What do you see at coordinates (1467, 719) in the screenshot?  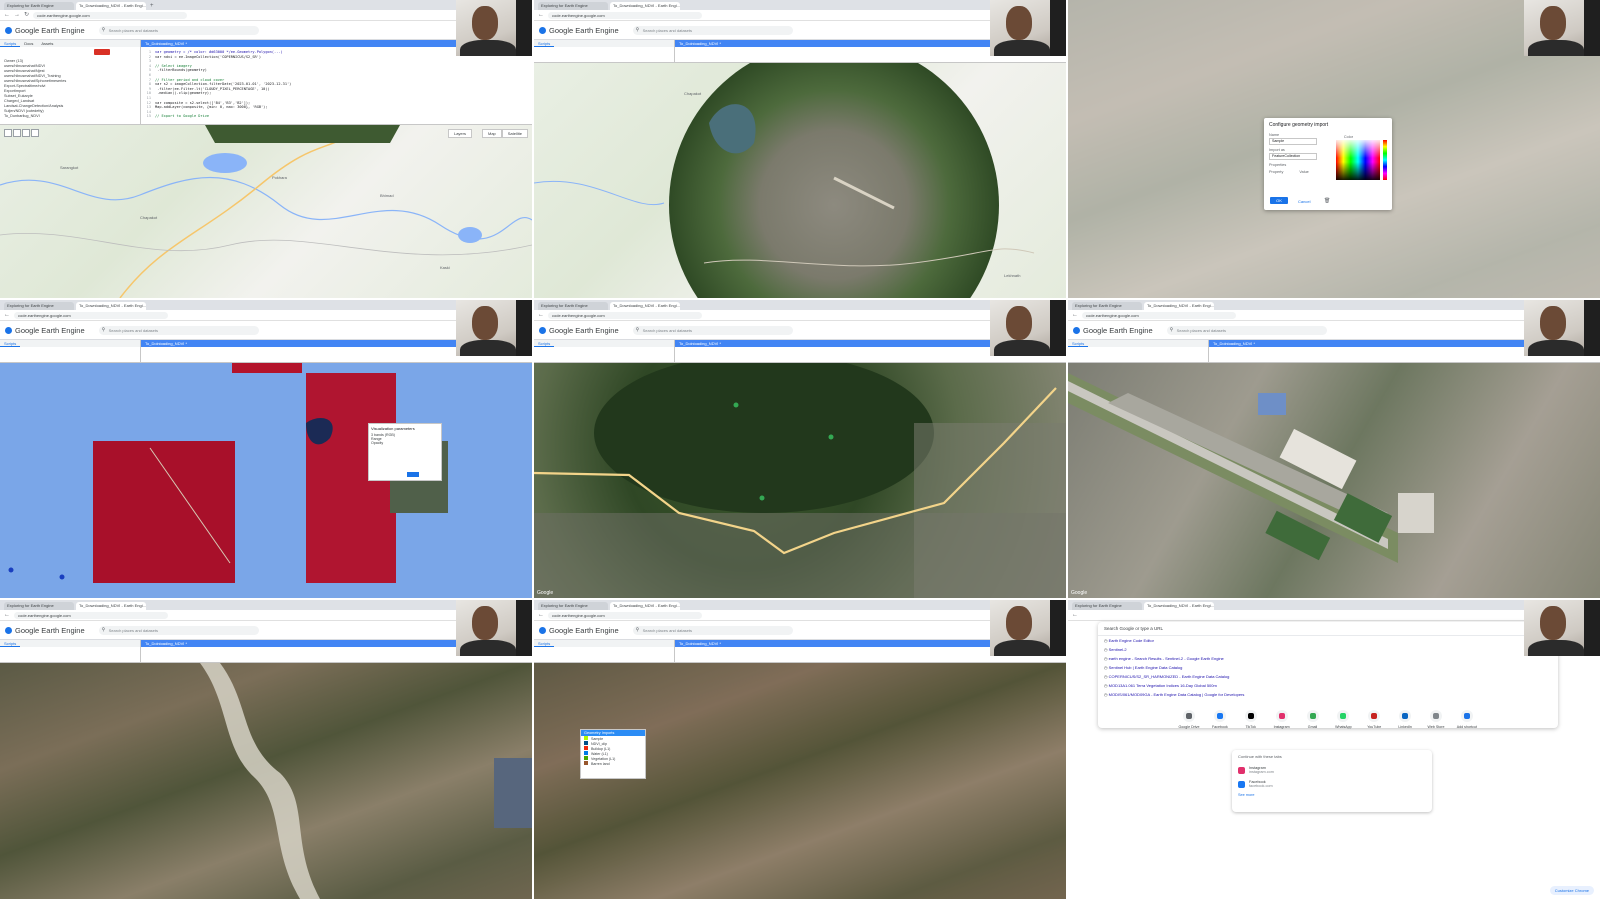 I see `shortcut-tile: Add shortcut` at bounding box center [1467, 719].